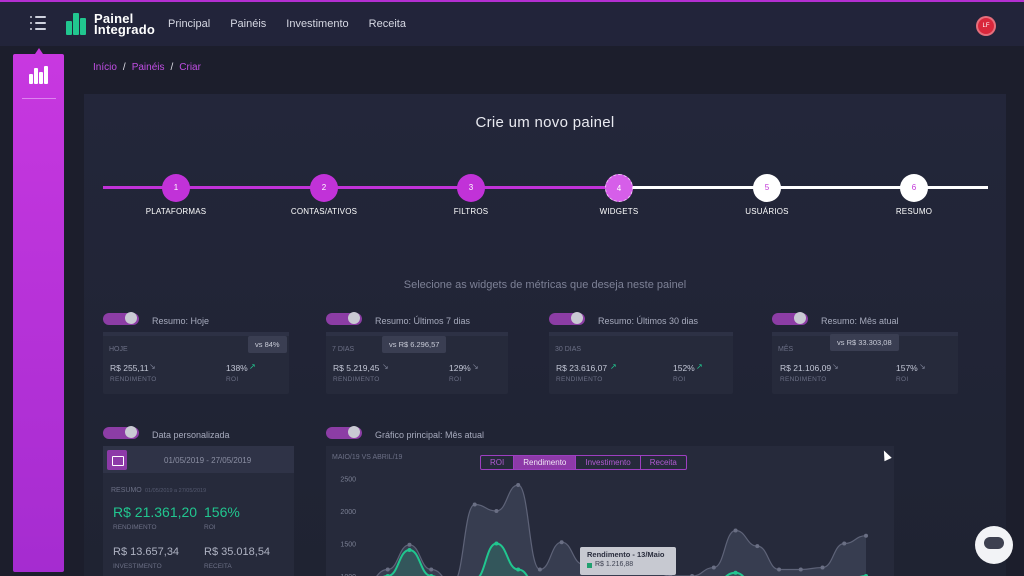 The image size is (1024, 576). I want to click on summary-label: RESUMO, so click(126, 490).